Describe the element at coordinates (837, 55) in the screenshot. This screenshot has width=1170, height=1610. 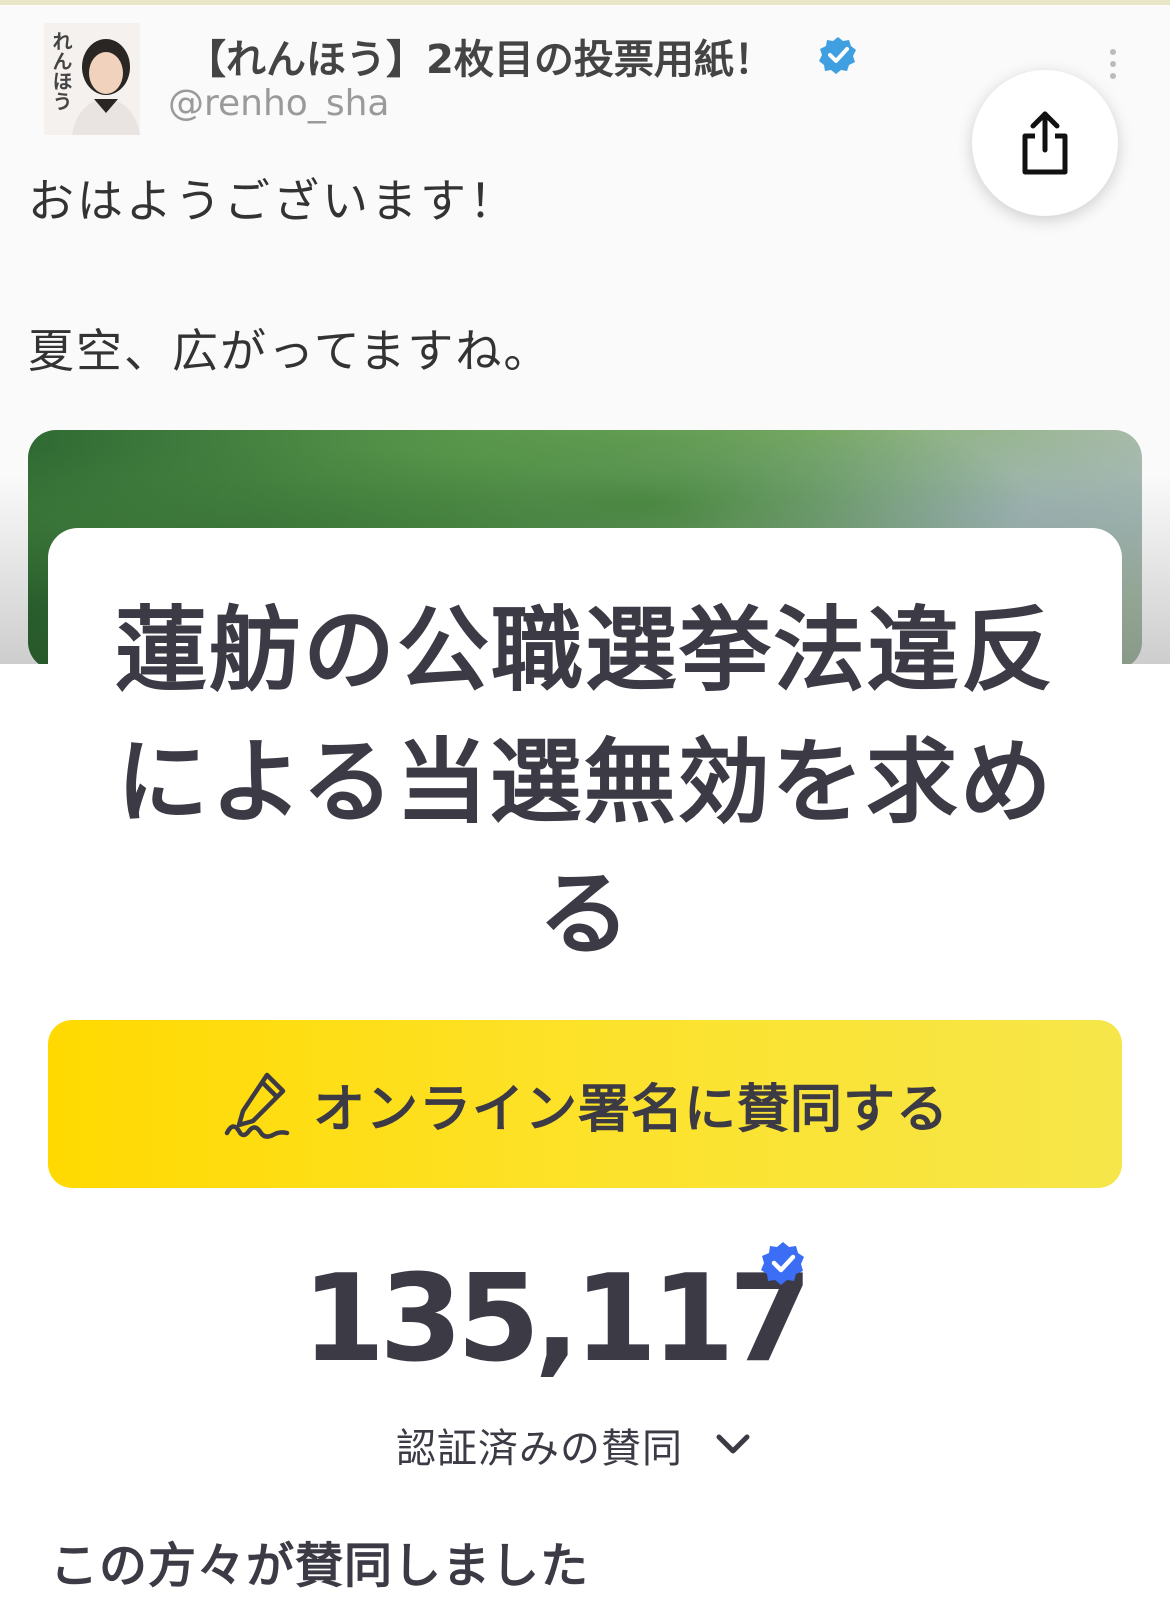
I see `verified-badge-icon` at that location.